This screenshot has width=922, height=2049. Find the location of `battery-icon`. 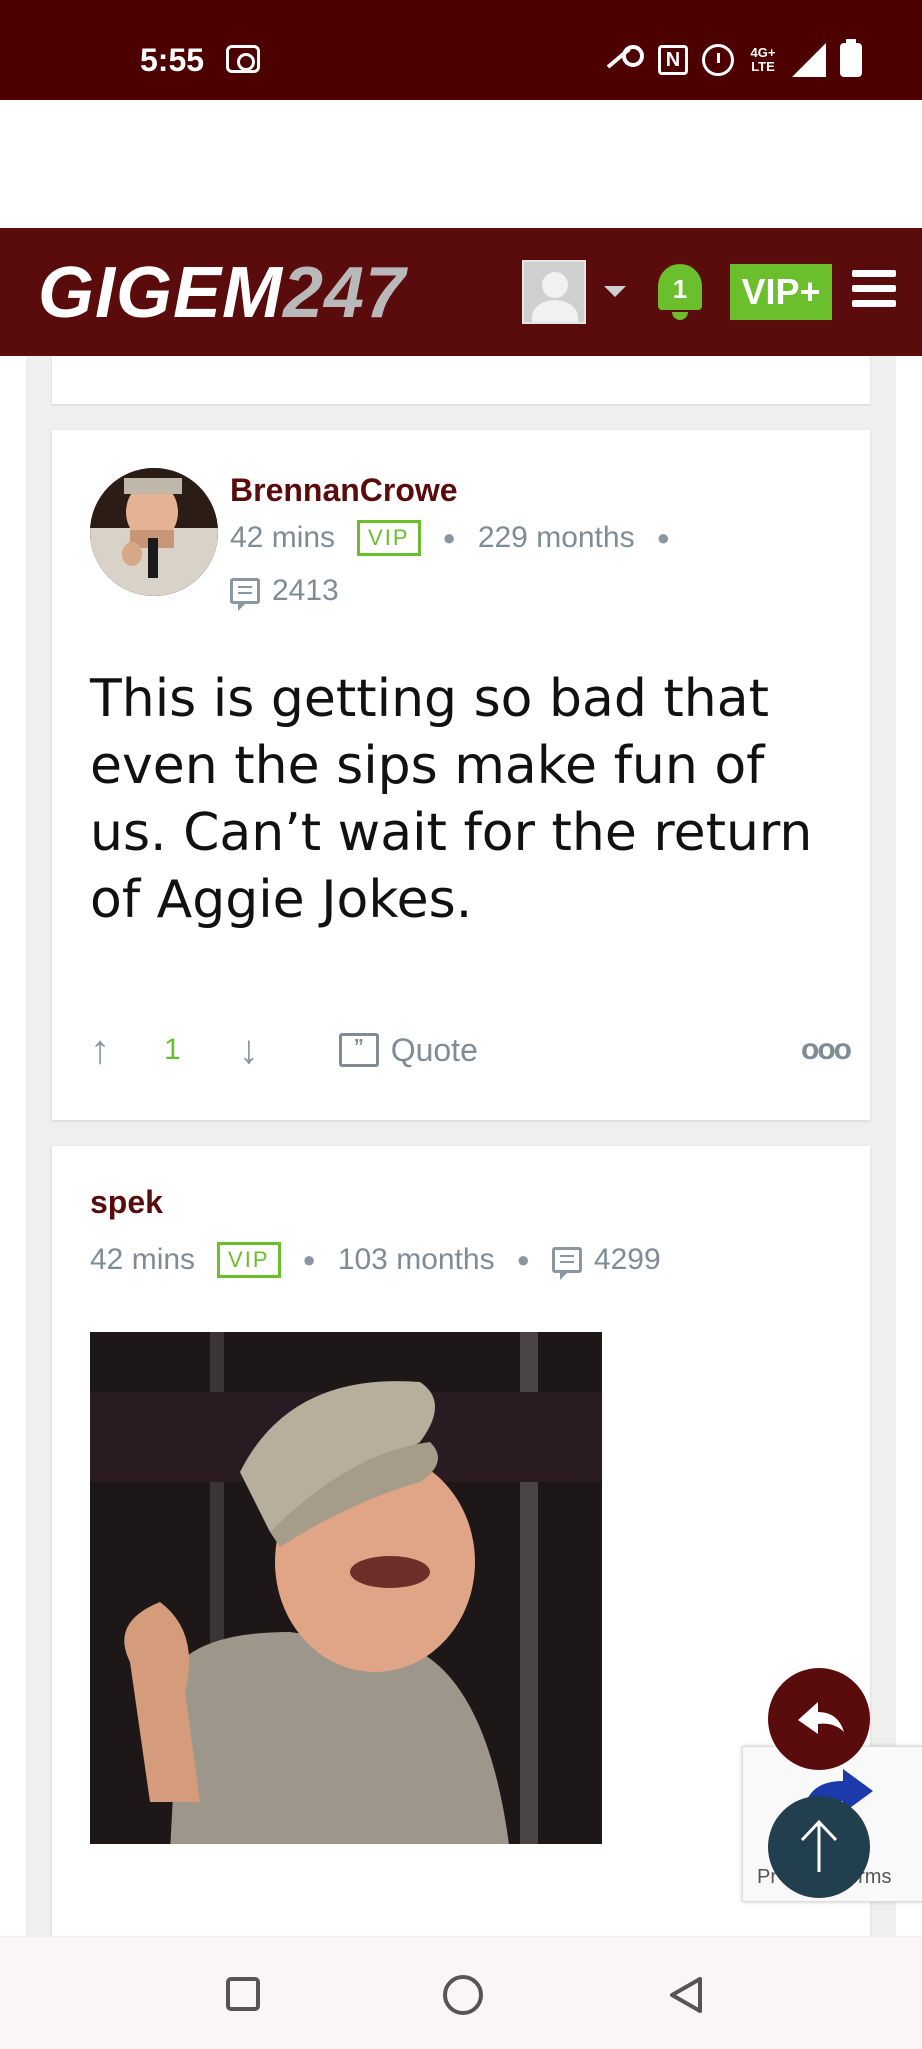

battery-icon is located at coordinates (851, 58).